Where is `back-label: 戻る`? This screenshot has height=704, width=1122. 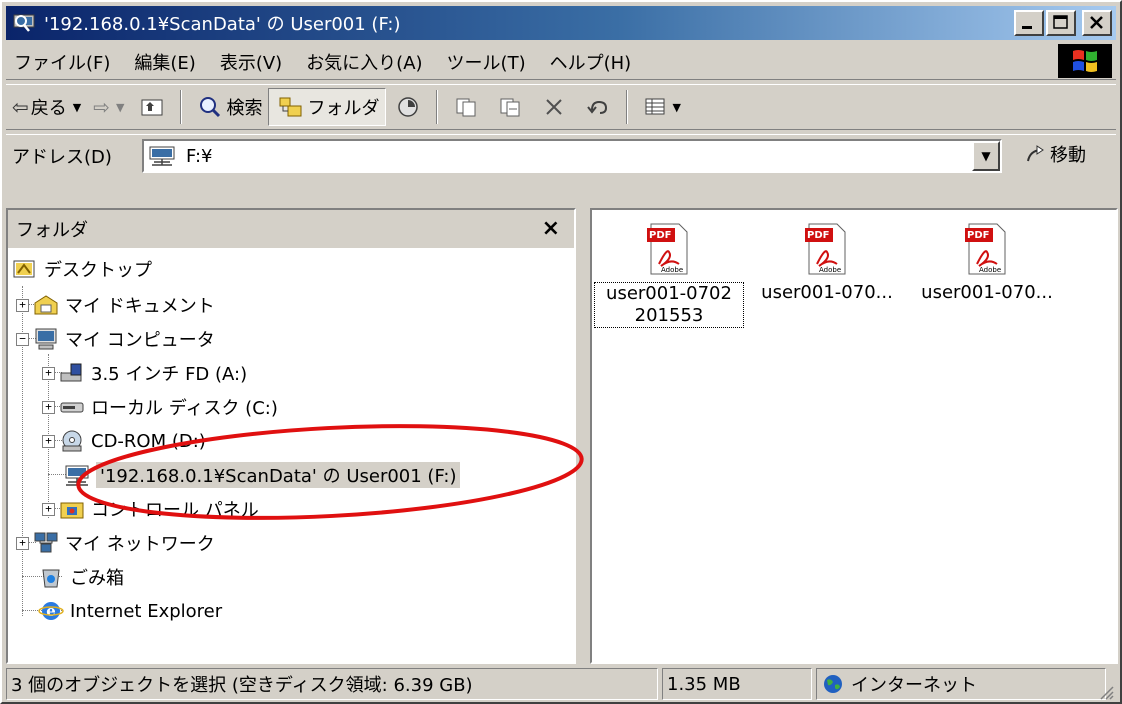
back-label: 戻る is located at coordinates (48, 108).